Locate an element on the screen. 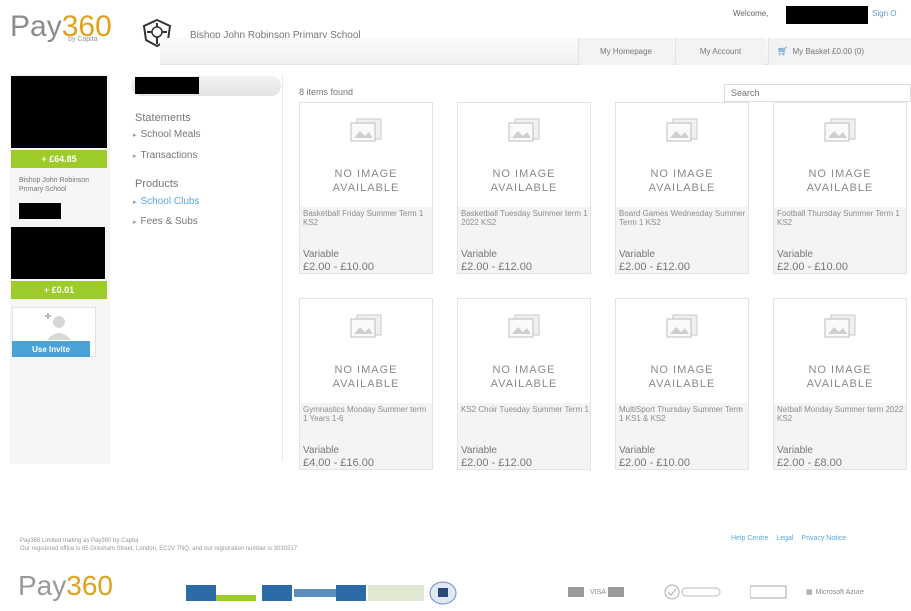  product-title: KS2 Choir Tuesday Summer Term 1 is located at coordinates (525, 409).